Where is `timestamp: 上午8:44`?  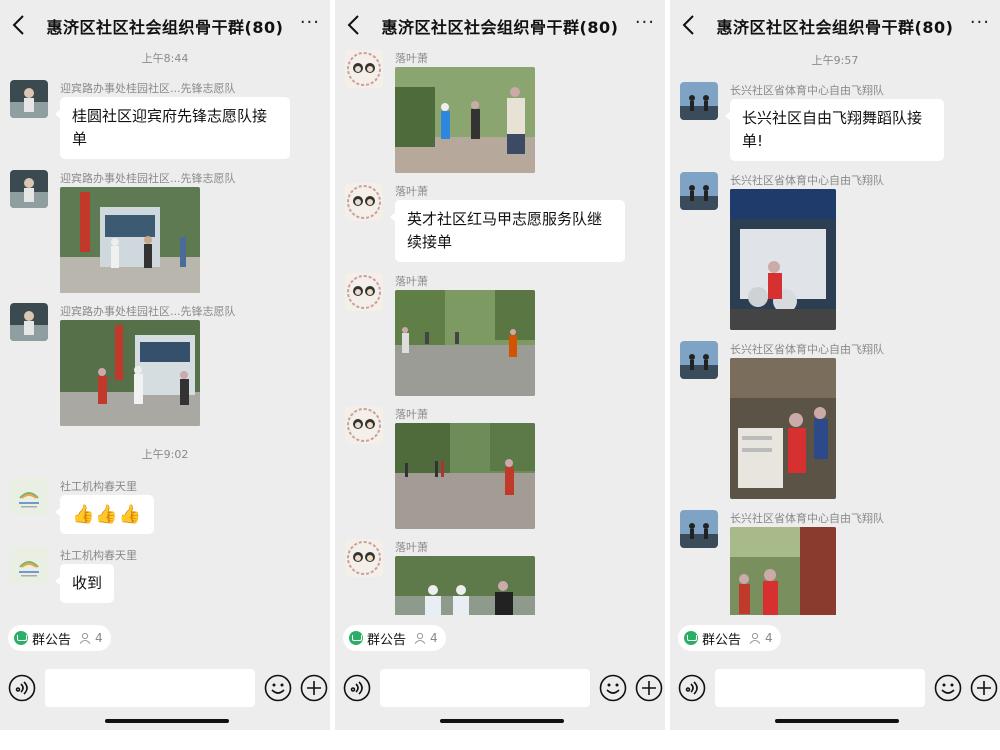 timestamp: 上午8:44 is located at coordinates (165, 58).